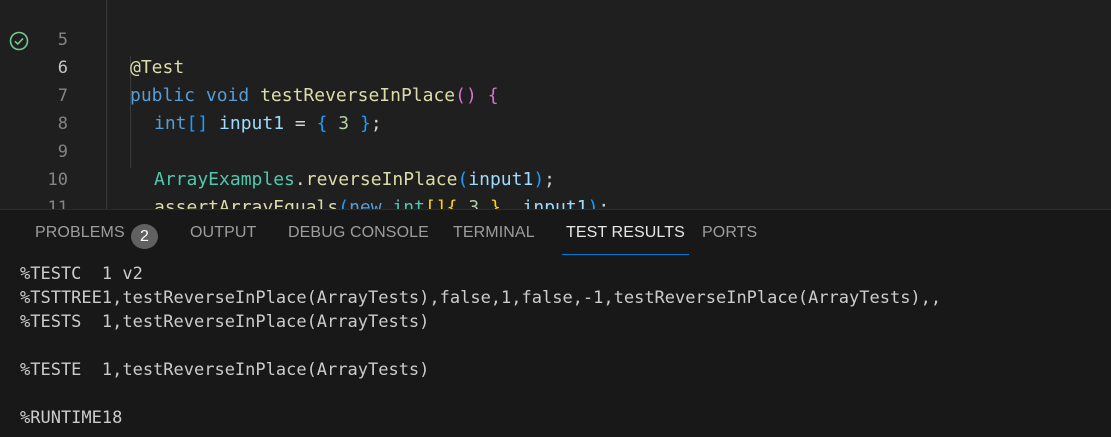 This screenshot has height=437, width=1111. I want to click on output-line: %RUNTIME18, so click(71, 418).